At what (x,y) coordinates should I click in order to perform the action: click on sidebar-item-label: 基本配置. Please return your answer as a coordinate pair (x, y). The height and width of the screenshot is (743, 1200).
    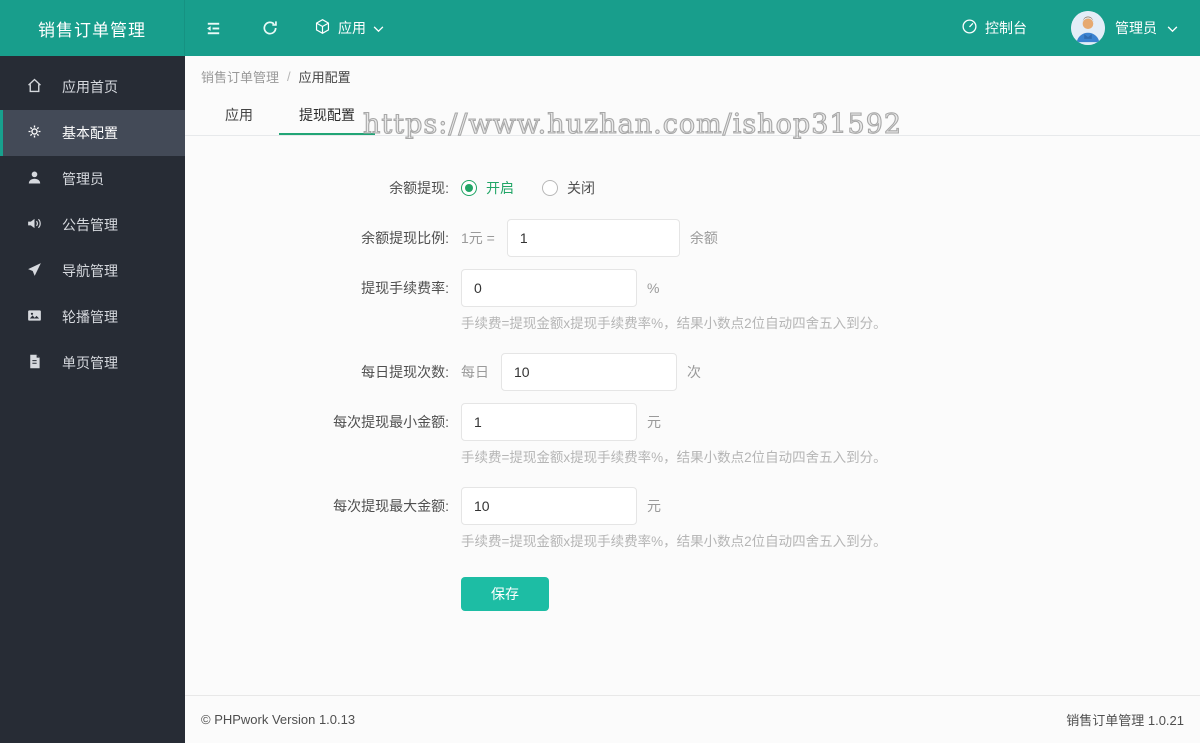
    Looking at the image, I should click on (90, 133).